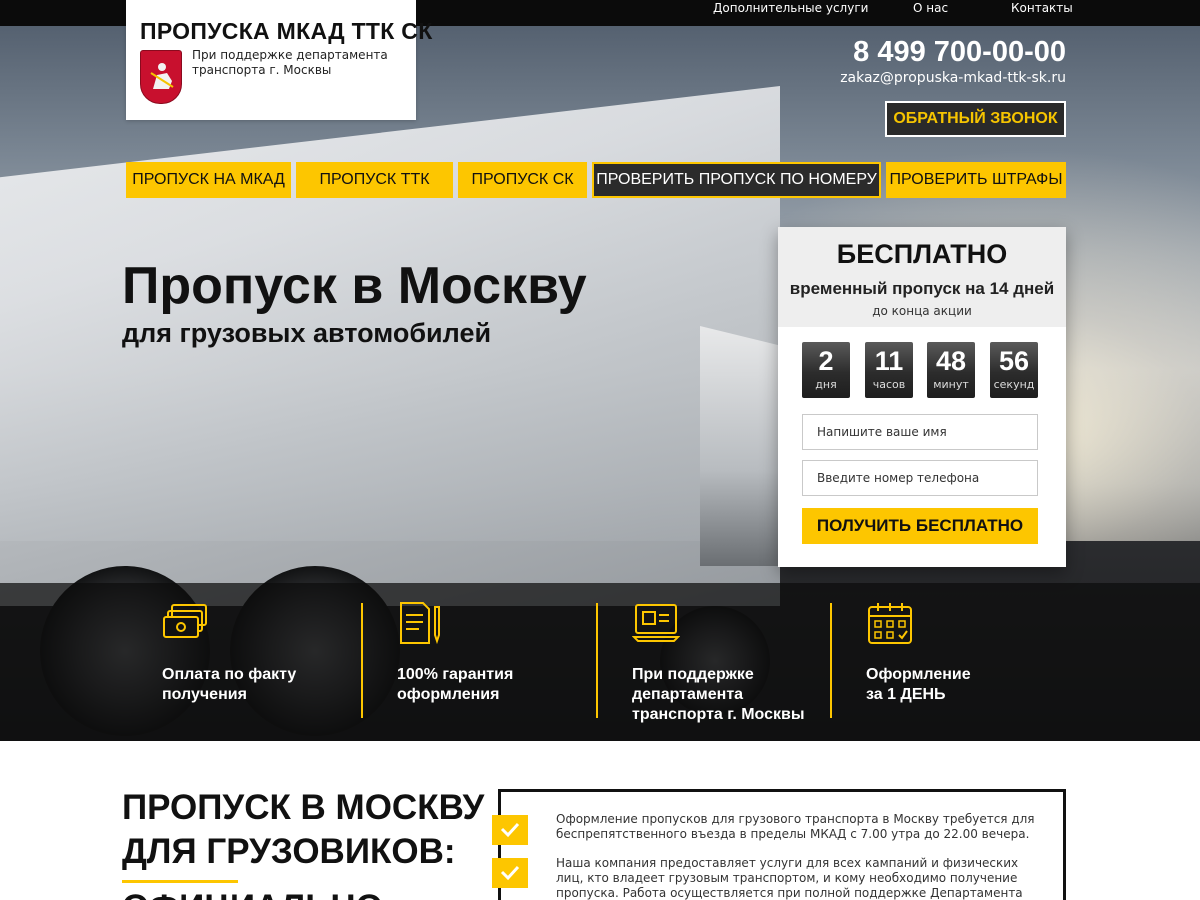 This screenshot has height=900, width=1200. What do you see at coordinates (922, 288) in the screenshot?
I see `promo-offer: временный пропуск на 14 дней` at bounding box center [922, 288].